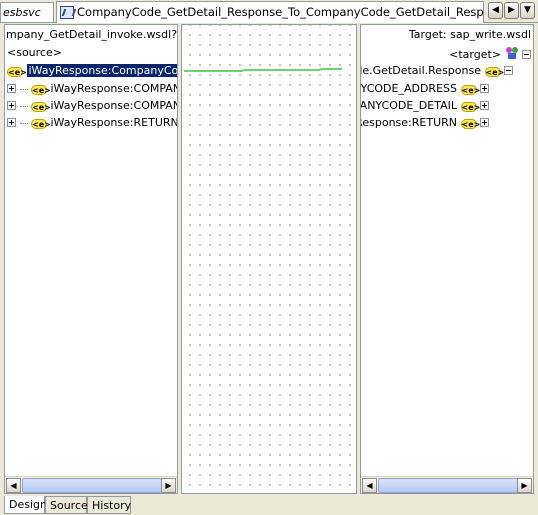 The width and height of the screenshot is (538, 515). Describe the element at coordinates (114, 122) in the screenshot. I see `source-node-label: iWayResponse:RETURN` at that location.